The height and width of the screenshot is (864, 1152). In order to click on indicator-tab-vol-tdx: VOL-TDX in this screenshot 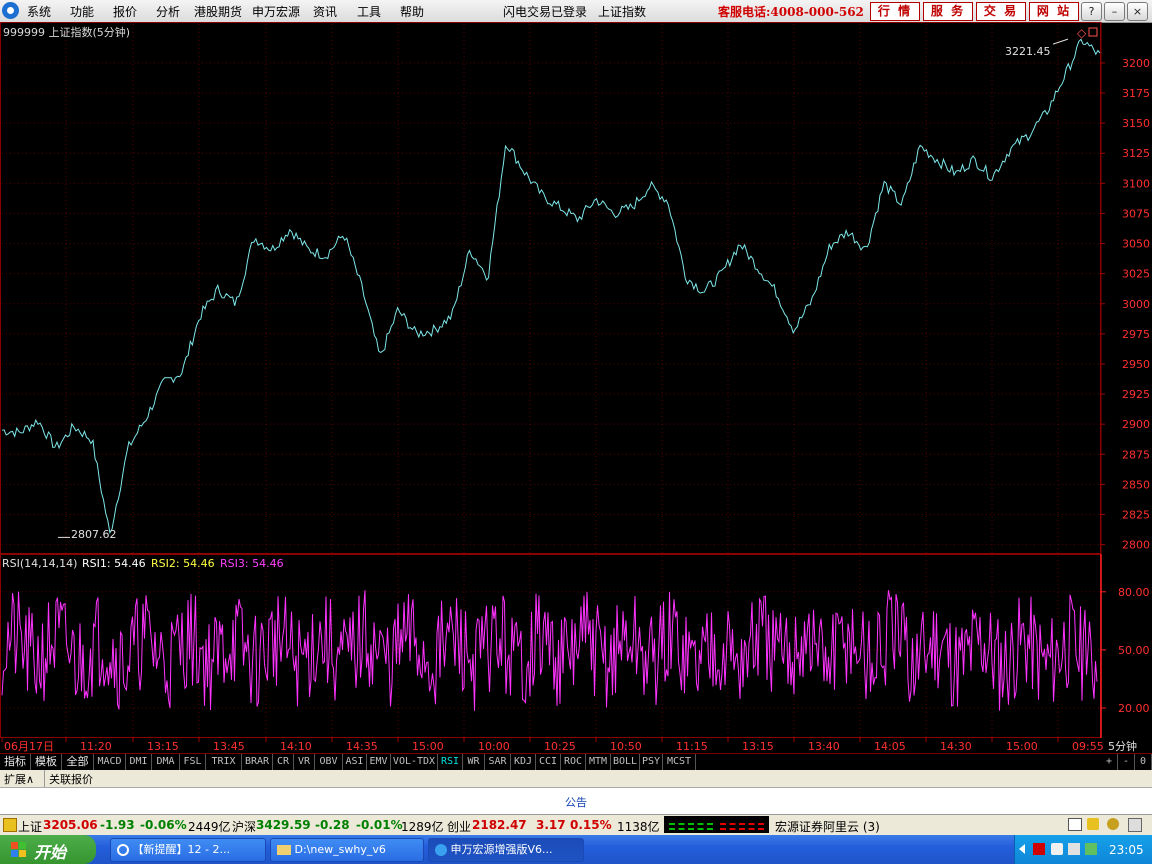, I will do `click(414, 762)`.